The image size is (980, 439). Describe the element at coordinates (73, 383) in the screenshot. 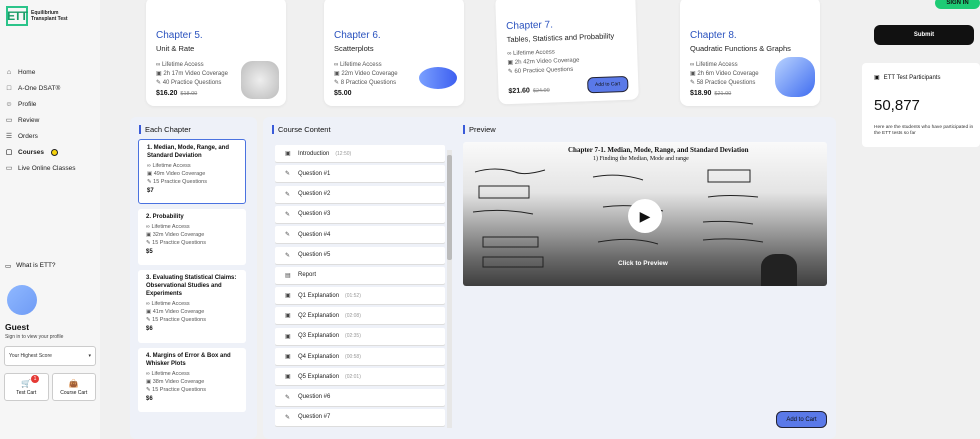

I see `bag-icon: 👜` at that location.